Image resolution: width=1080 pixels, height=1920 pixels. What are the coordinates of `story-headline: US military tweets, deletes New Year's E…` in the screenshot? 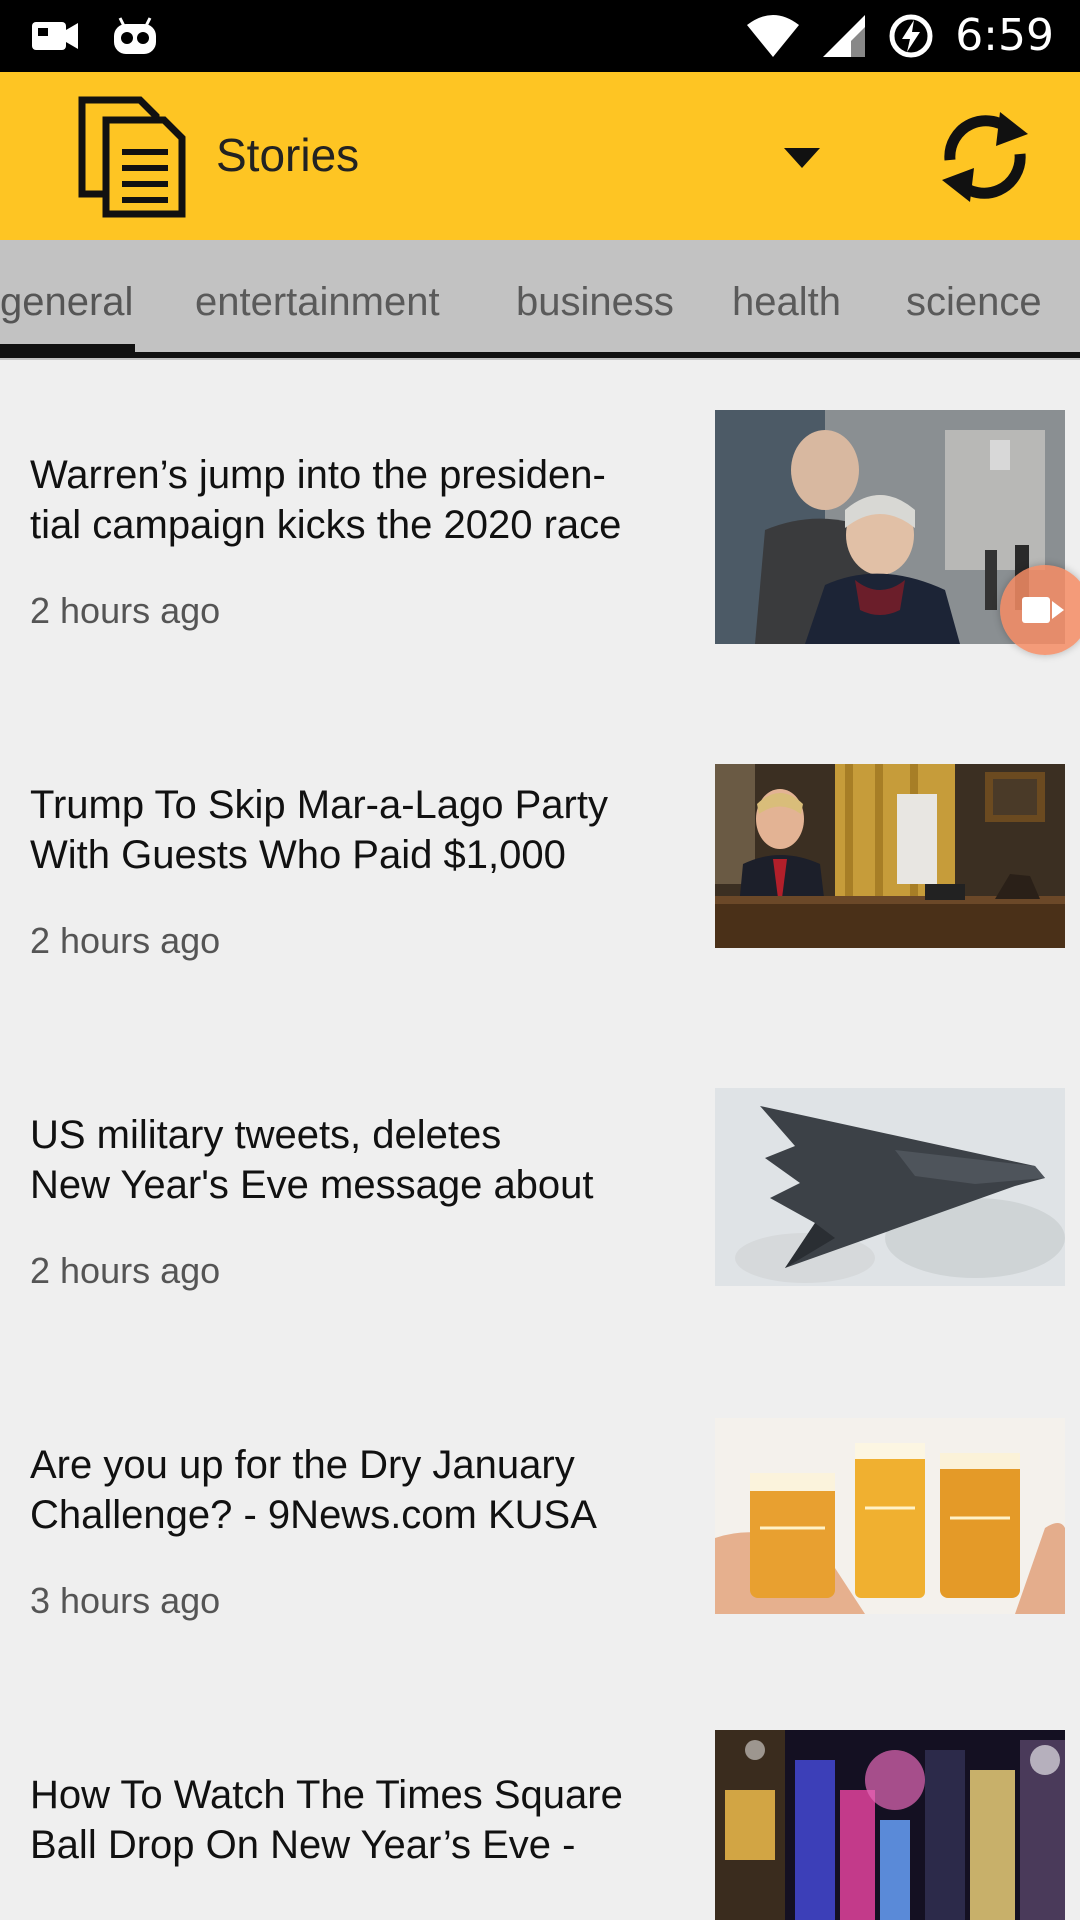 It's located at (312, 1160).